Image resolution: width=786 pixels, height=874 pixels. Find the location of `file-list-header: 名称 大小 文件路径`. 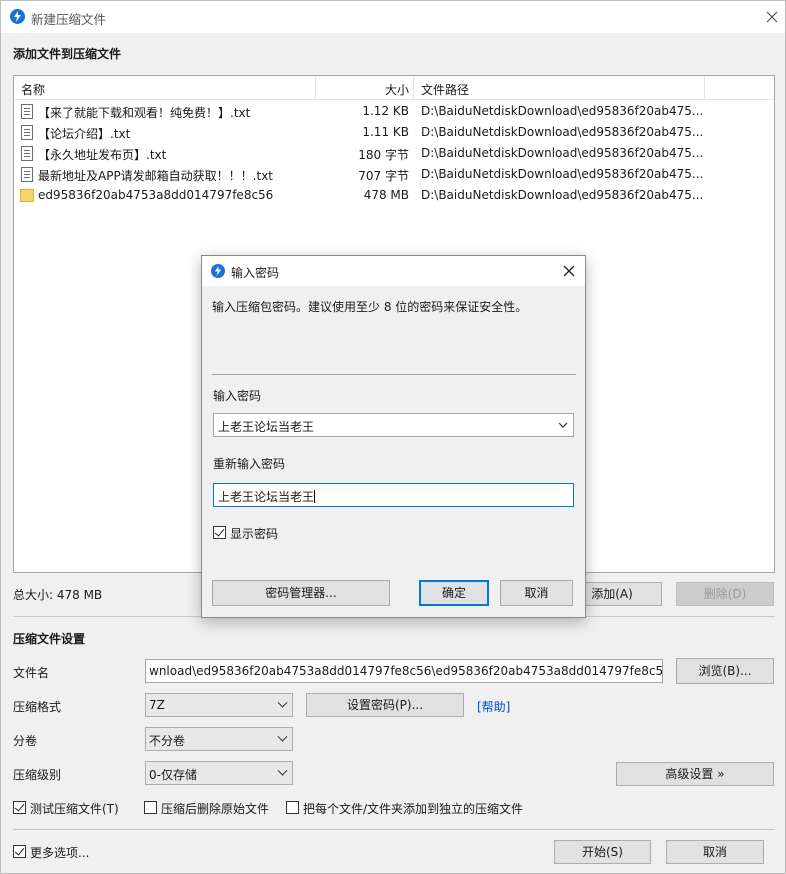

file-list-header: 名称 大小 文件路径 is located at coordinates (394, 88).